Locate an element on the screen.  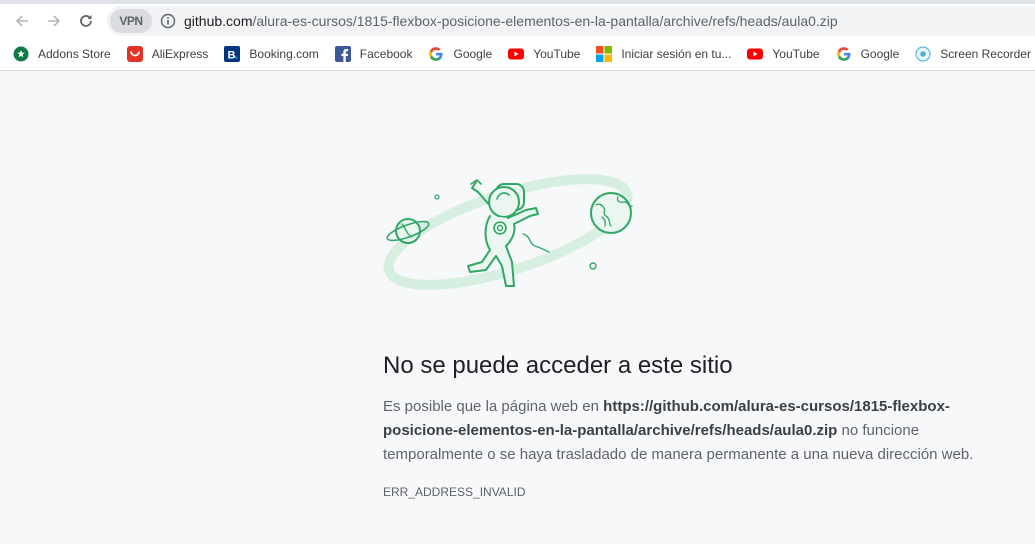
bookmark-google: Google is located at coordinates (460, 54).